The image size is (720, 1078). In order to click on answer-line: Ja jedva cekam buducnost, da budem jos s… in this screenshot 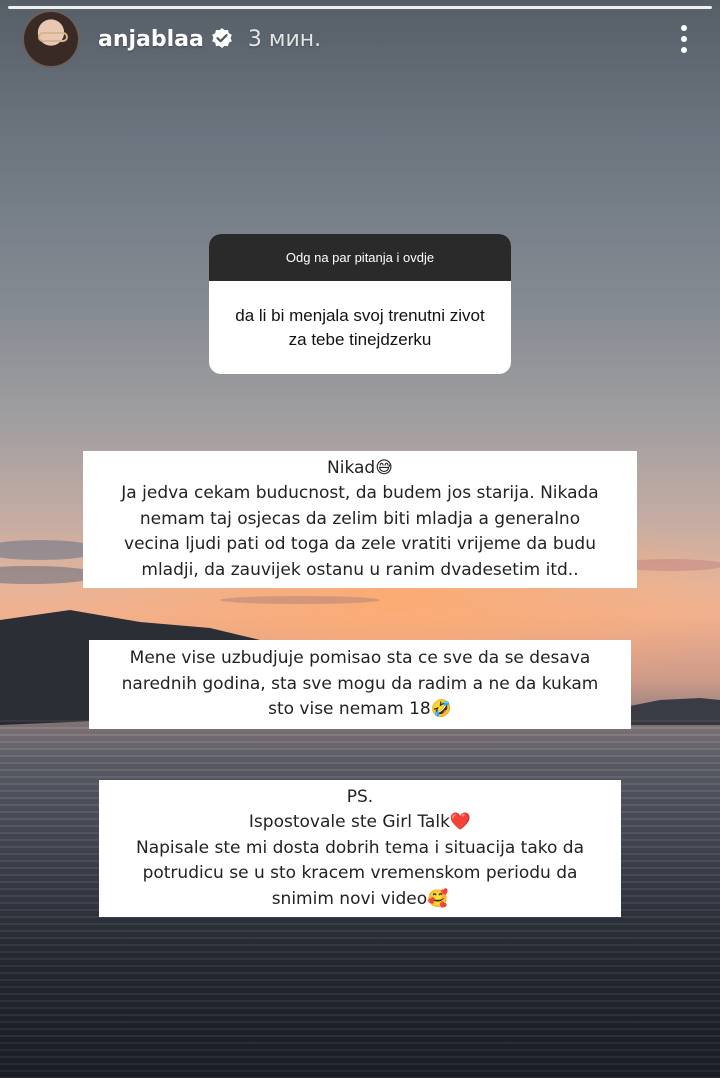, I will do `click(360, 493)`.